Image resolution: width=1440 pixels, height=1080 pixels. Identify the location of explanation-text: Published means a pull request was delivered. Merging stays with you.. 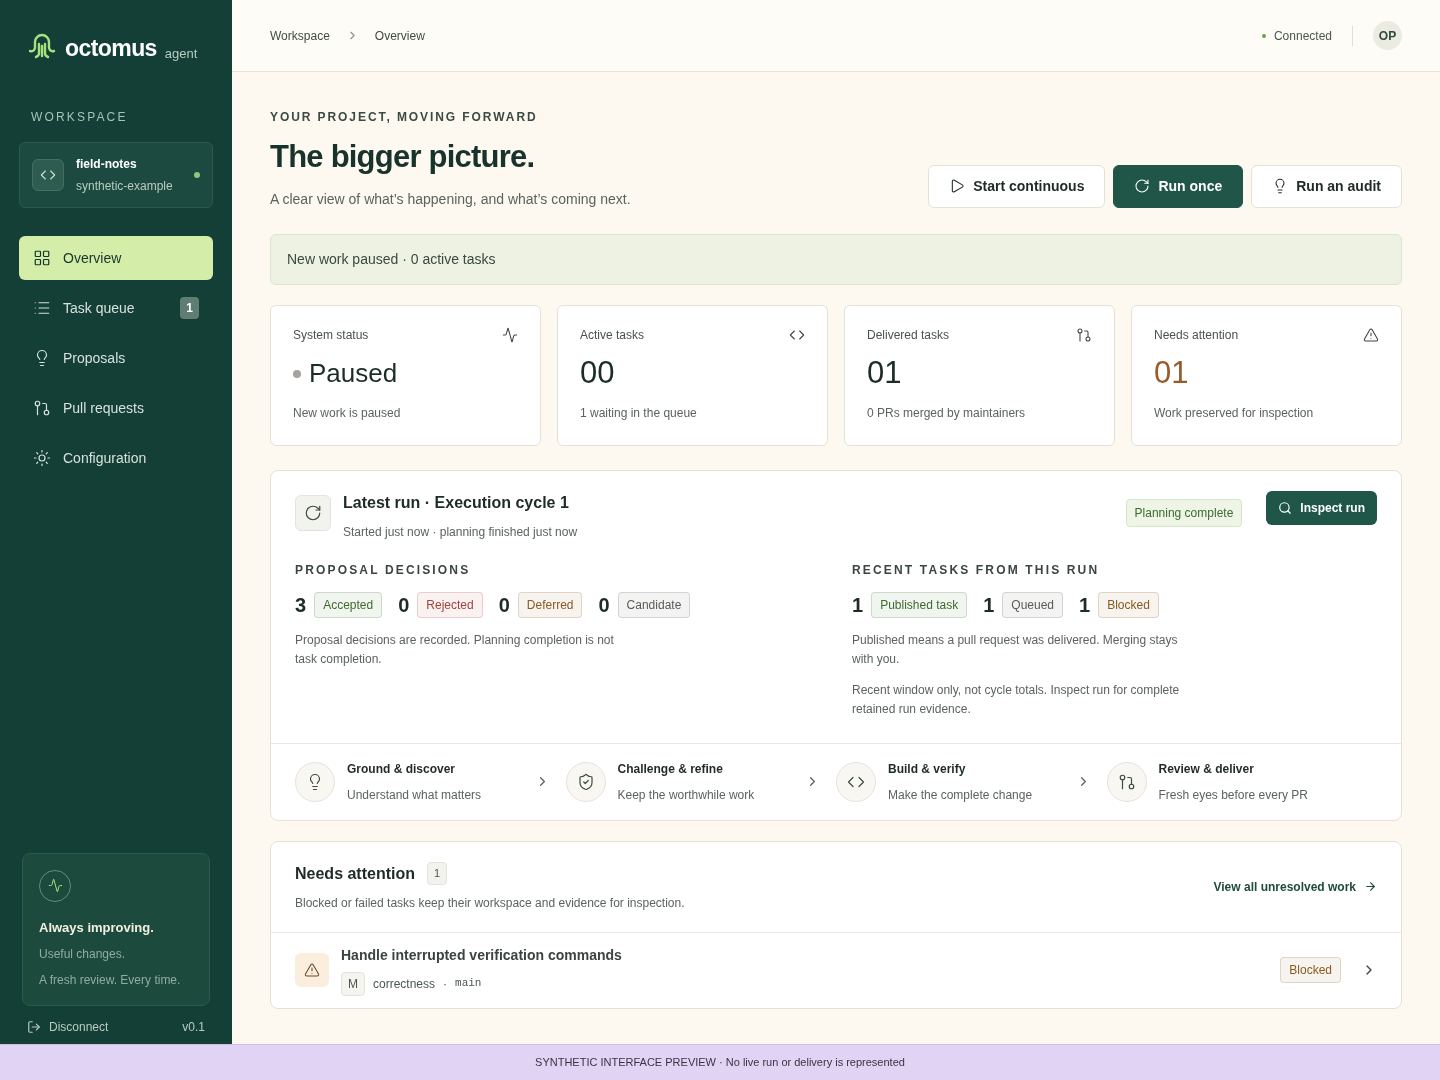
(1015, 649).